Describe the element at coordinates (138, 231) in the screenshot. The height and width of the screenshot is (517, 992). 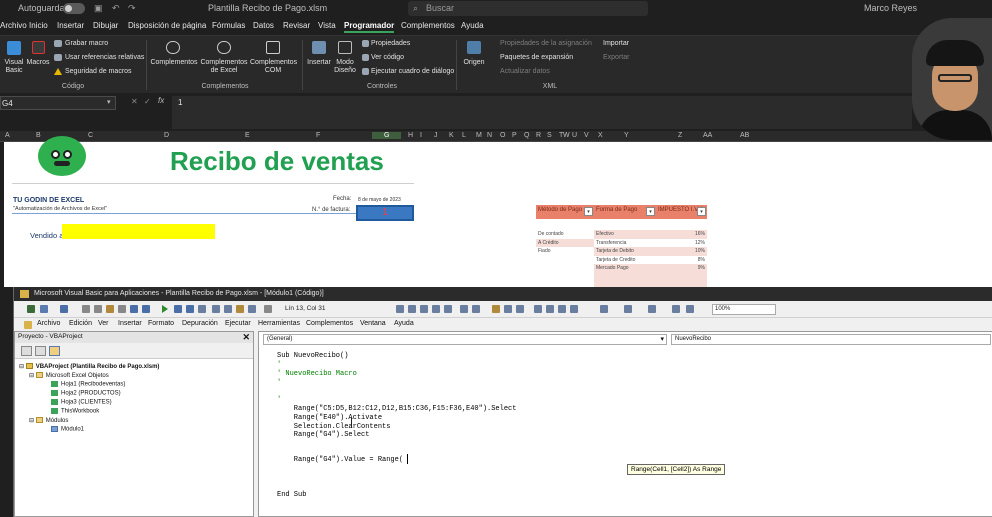
I see `sold-to-cell` at that location.